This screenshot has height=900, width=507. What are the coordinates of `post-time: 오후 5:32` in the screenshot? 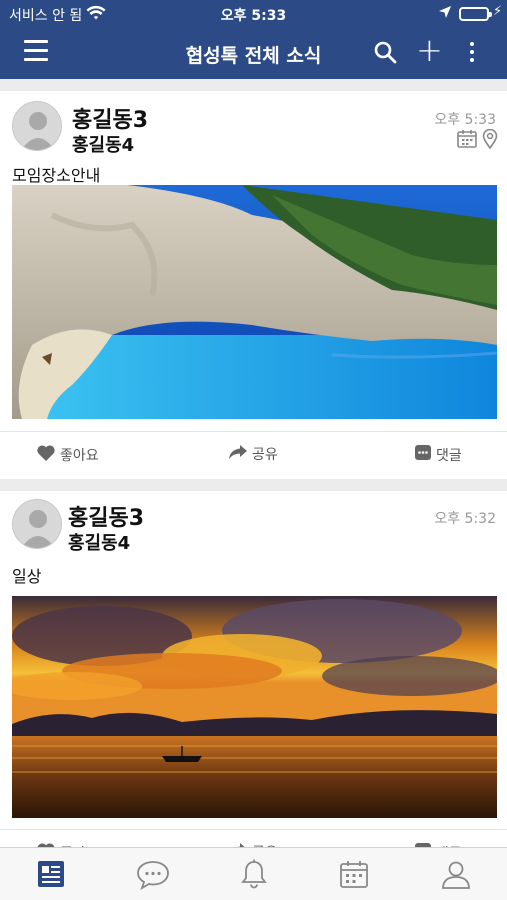 It's located at (465, 519).